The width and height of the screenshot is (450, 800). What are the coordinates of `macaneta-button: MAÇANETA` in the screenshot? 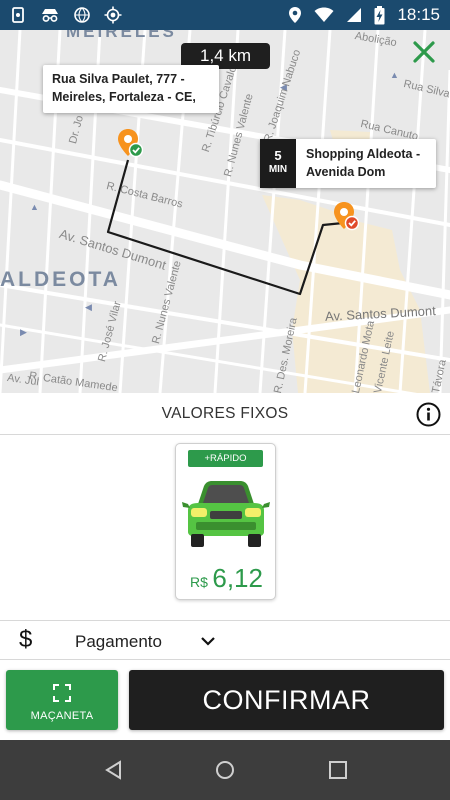 It's located at (62, 700).